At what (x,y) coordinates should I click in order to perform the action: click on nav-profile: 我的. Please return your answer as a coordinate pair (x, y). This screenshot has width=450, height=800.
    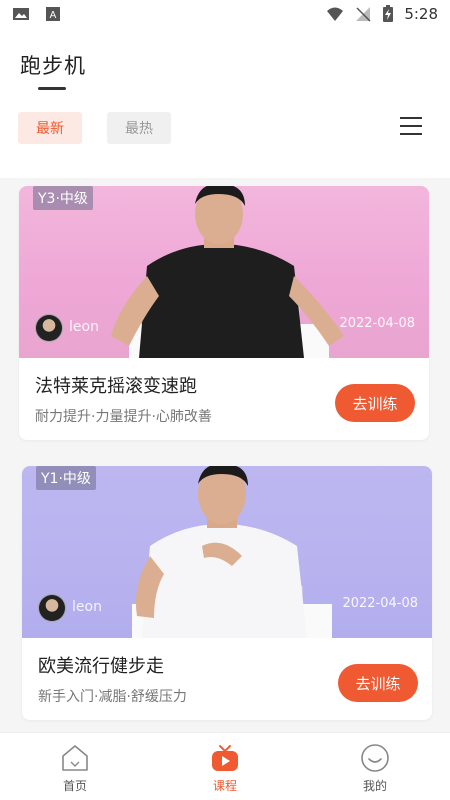
    Looking at the image, I should click on (375, 766).